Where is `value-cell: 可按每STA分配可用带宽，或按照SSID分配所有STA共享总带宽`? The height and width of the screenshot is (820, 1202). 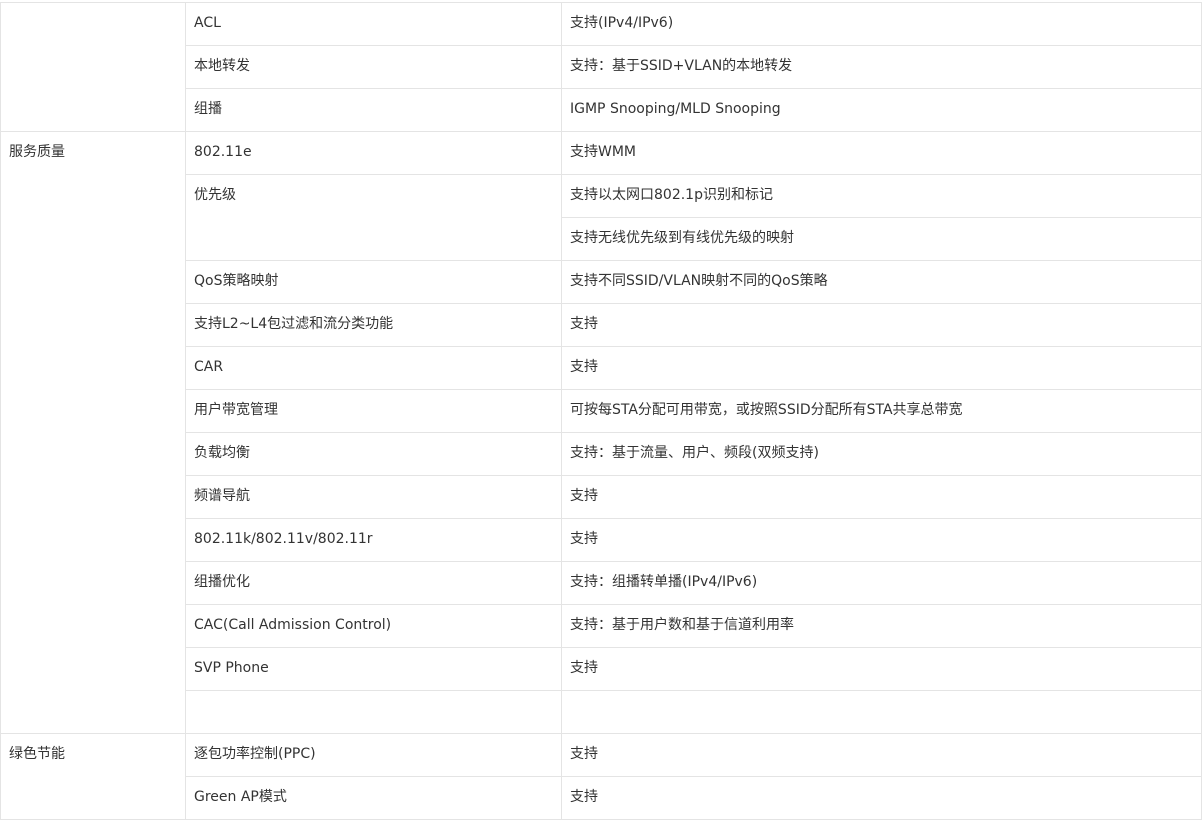
value-cell: 可按每STA分配可用带宽，或按照SSID分配所有STA共享总带宽 is located at coordinates (881, 411).